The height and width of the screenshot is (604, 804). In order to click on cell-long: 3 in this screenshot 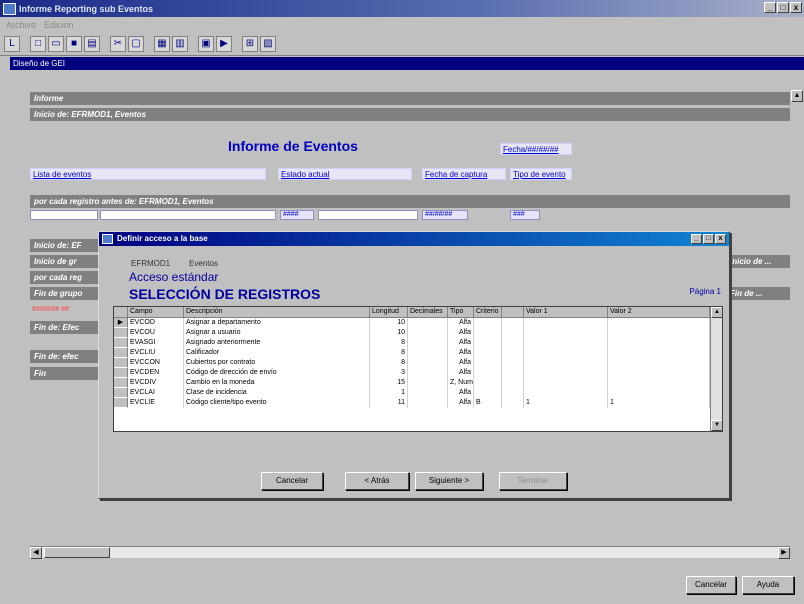, I will do `click(389, 373)`.